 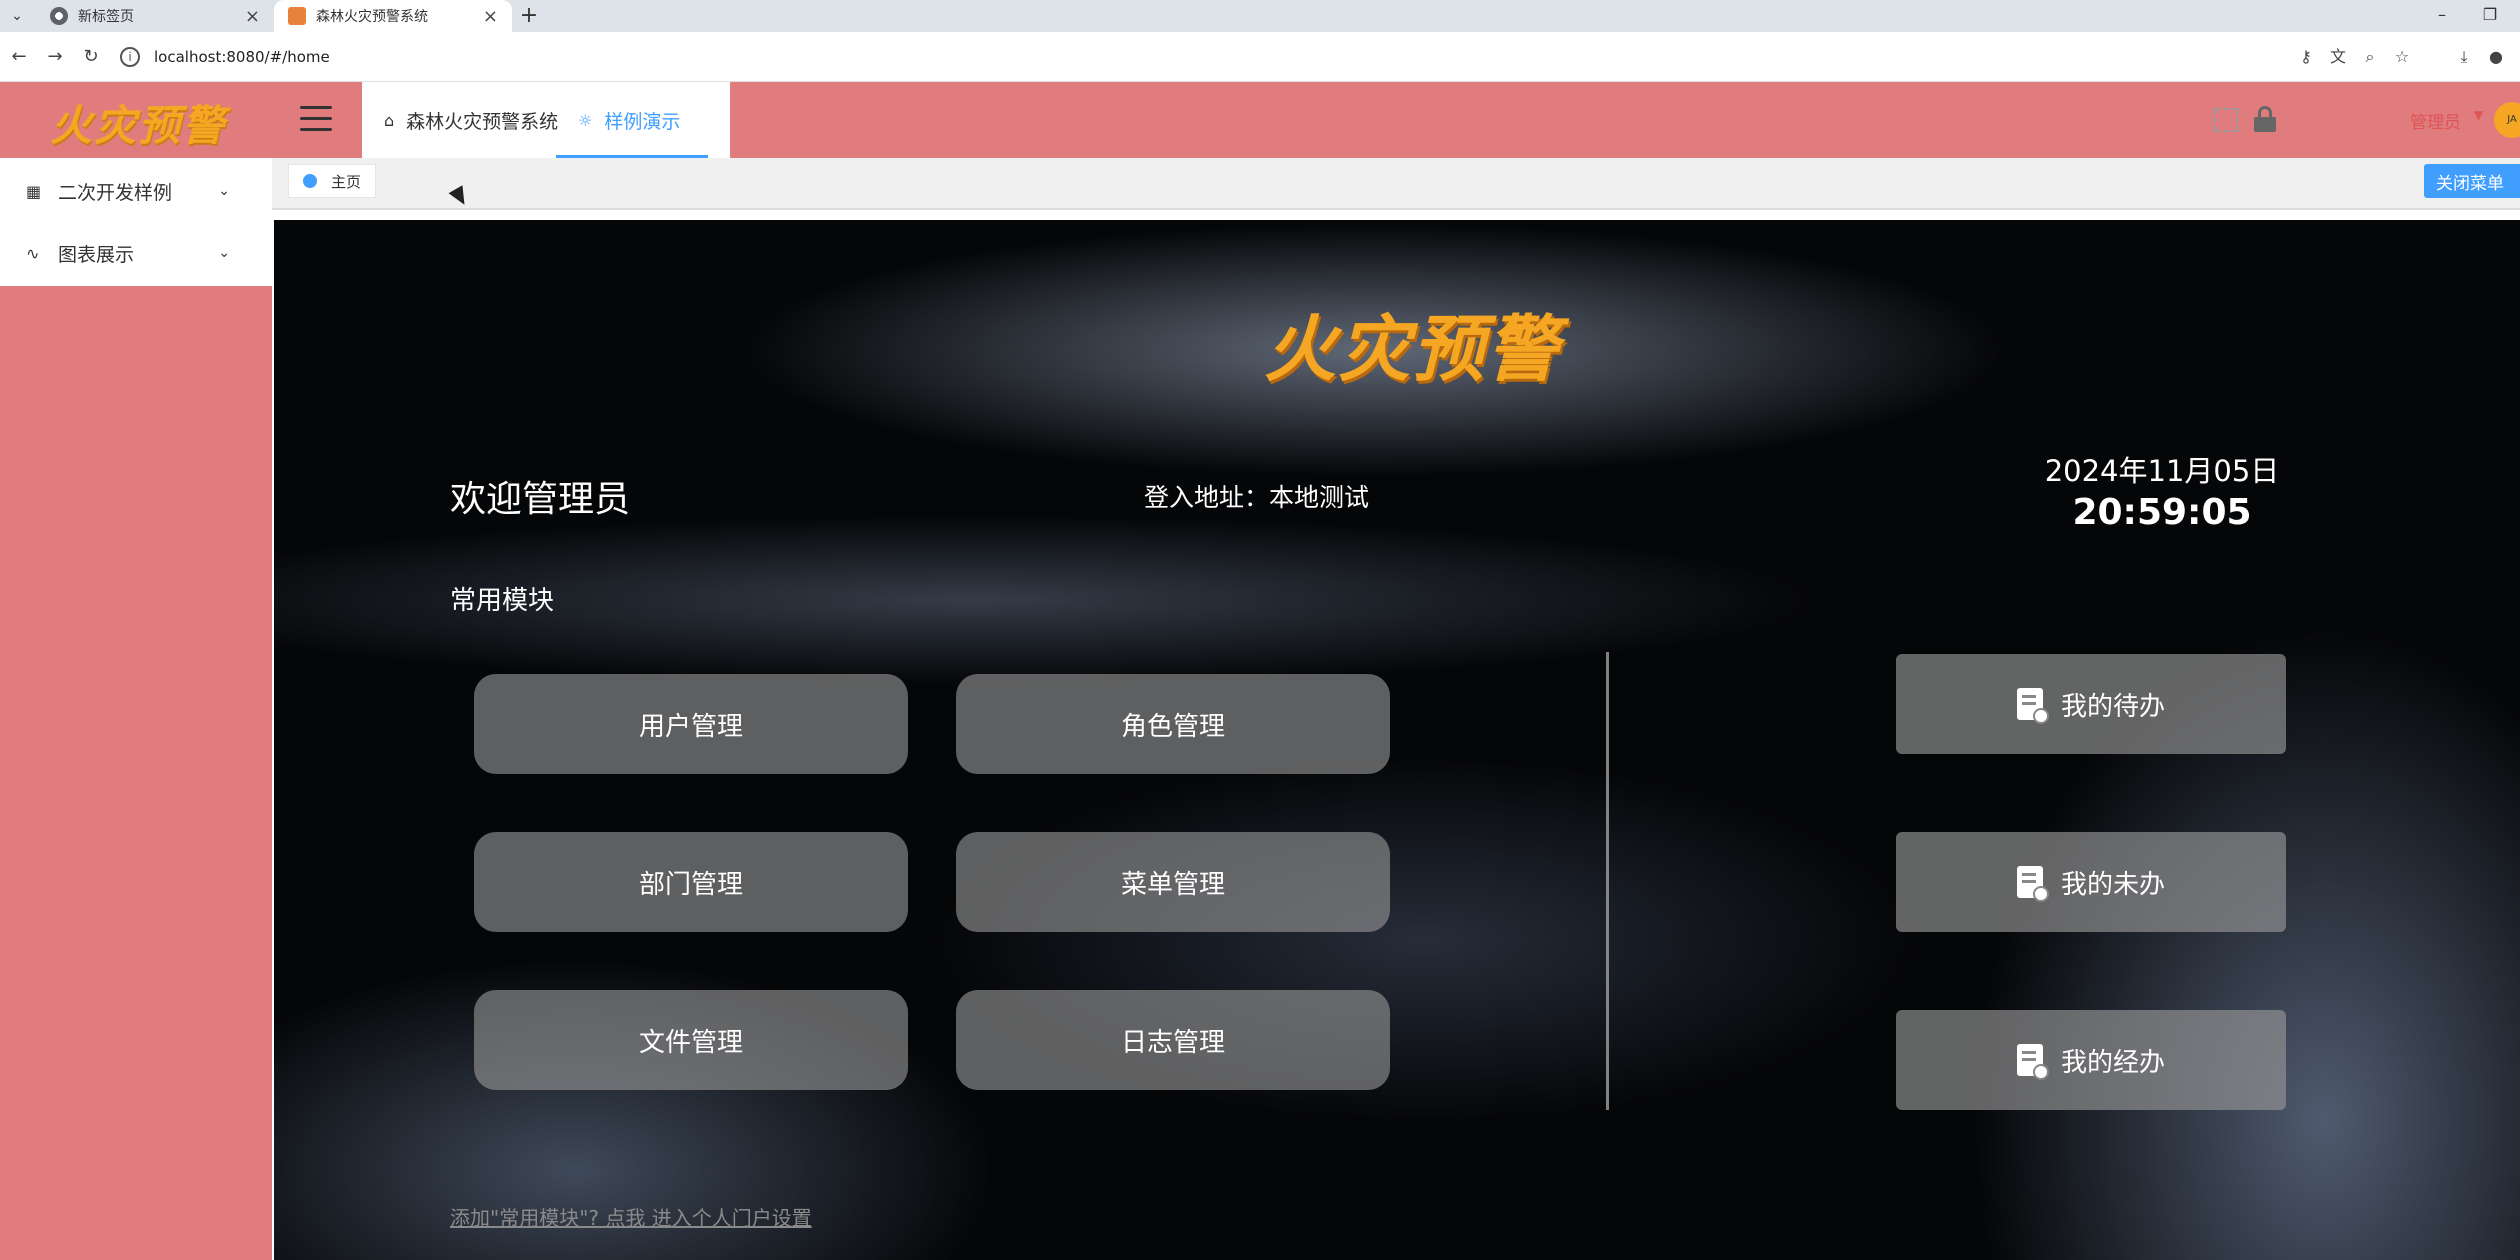 I want to click on url-field: i localhost:8080/#/home, so click(x=1235, y=57).